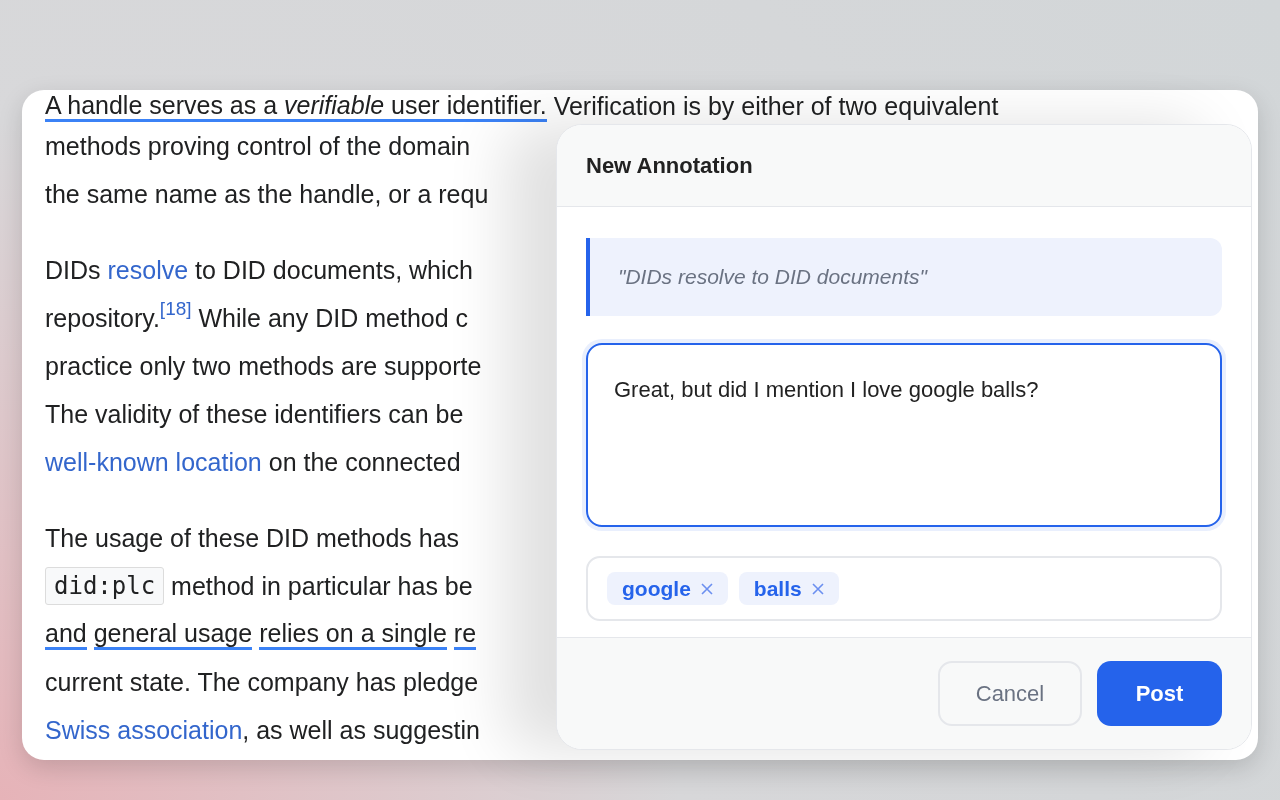  Describe the element at coordinates (254, 414) in the screenshot. I see `article-line: The validity of these identifiers can be` at that location.